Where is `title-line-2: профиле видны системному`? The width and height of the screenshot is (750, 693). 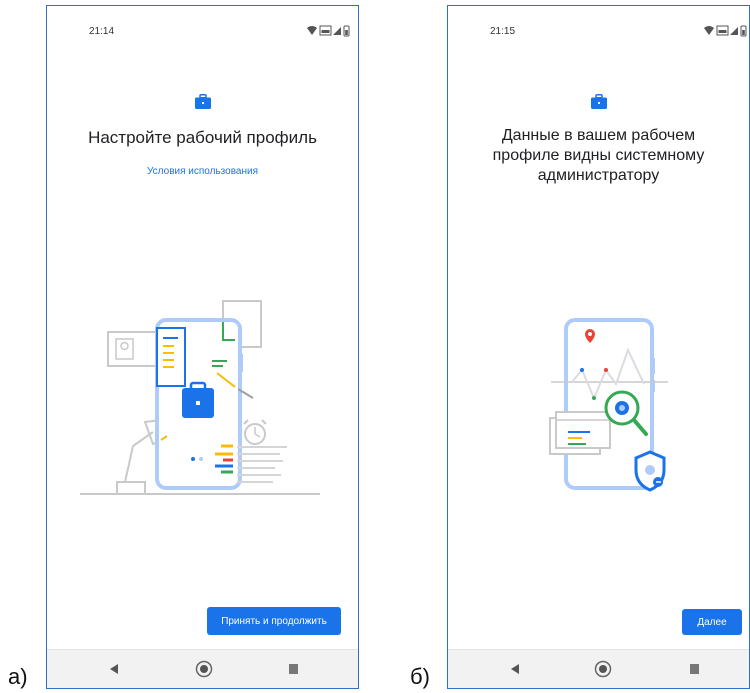 title-line-2: профиле видны системному is located at coordinates (598, 155).